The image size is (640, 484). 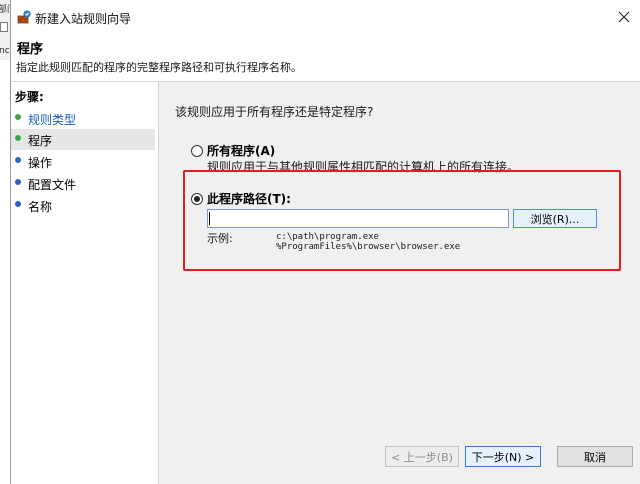 I want to click on close-button, so click(x=624, y=17).